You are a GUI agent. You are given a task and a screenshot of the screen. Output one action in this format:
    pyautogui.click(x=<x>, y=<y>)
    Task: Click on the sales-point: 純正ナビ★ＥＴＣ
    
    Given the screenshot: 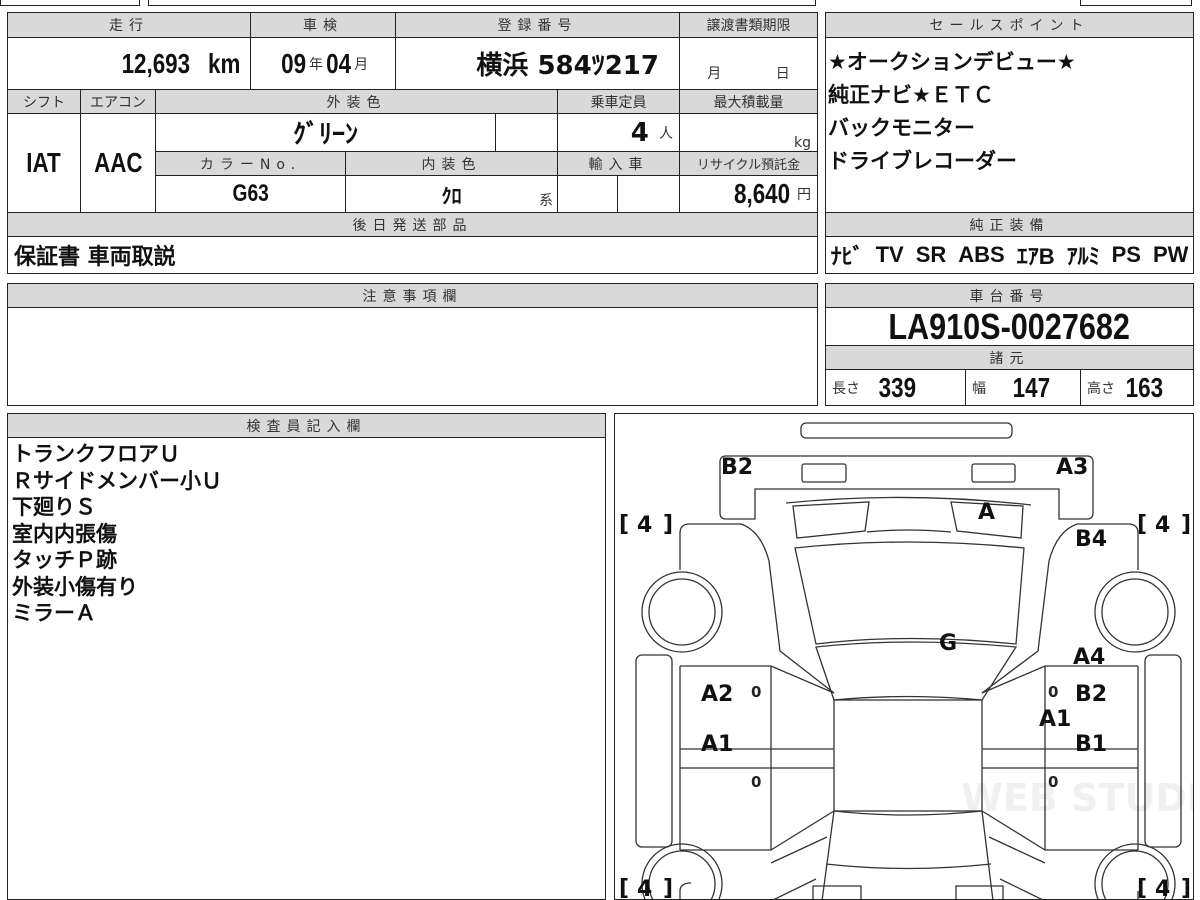 What is the action you would take?
    pyautogui.click(x=911, y=95)
    